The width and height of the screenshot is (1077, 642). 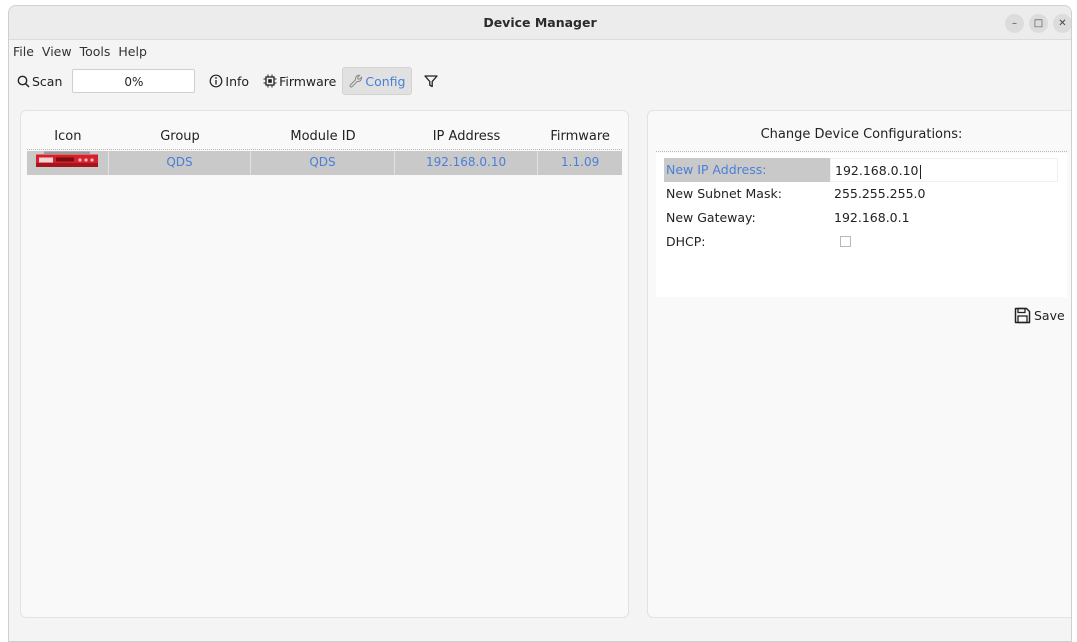 What do you see at coordinates (216, 81) in the screenshot?
I see `info-icon` at bounding box center [216, 81].